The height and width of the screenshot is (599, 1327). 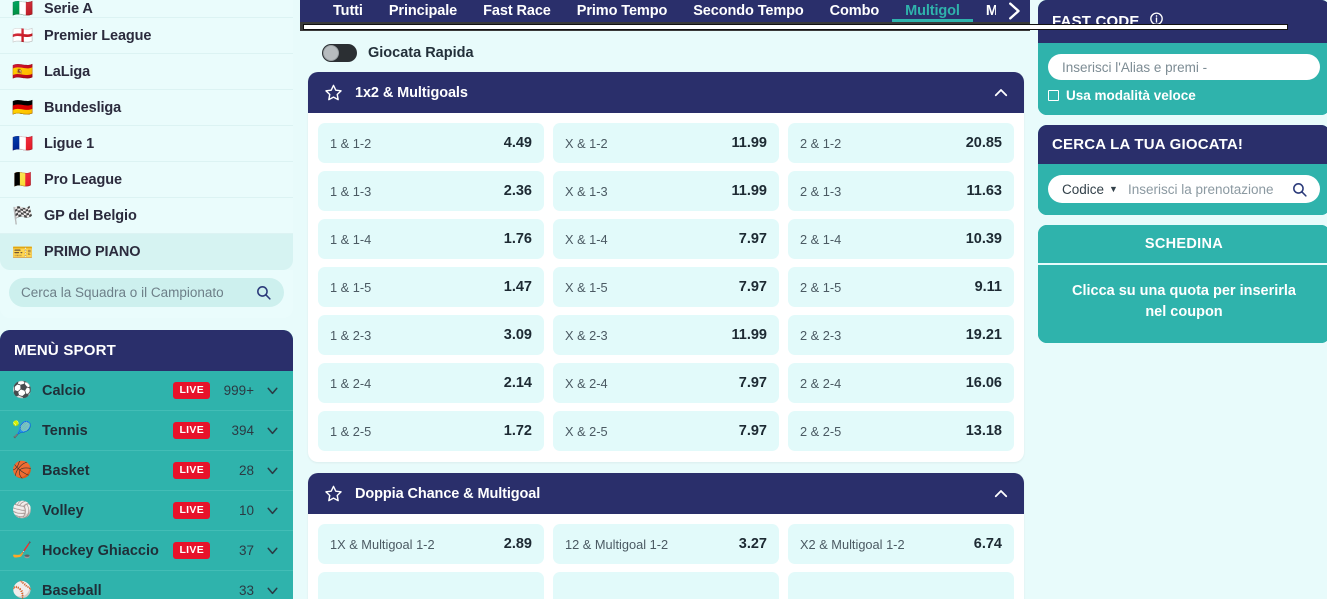 I want to click on code-type-value: Codice, so click(x=1083, y=189).